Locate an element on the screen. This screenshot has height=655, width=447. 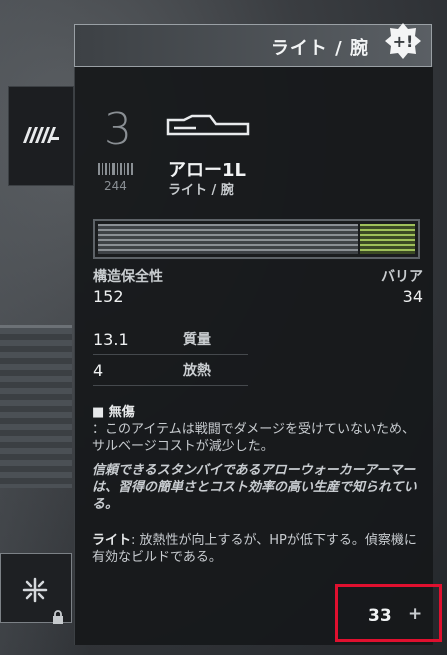
heat-value: 4 is located at coordinates (98, 370).